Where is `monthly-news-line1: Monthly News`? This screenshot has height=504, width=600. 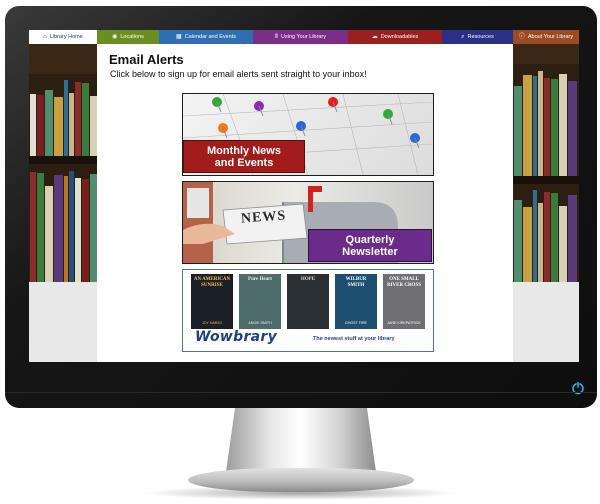 monthly-news-line1: Monthly News is located at coordinates (244, 151).